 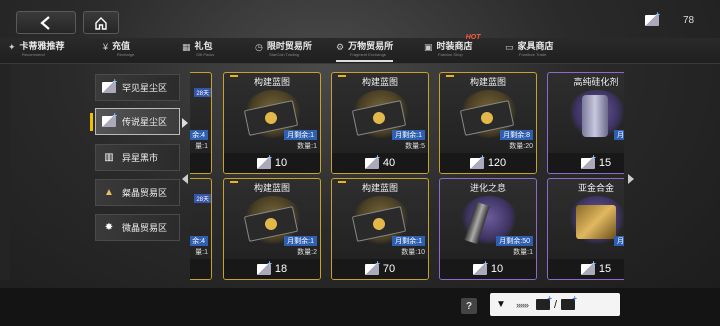 I want to click on tab-recharge: ¥ 充值 Recharge, so click(x=118, y=51).